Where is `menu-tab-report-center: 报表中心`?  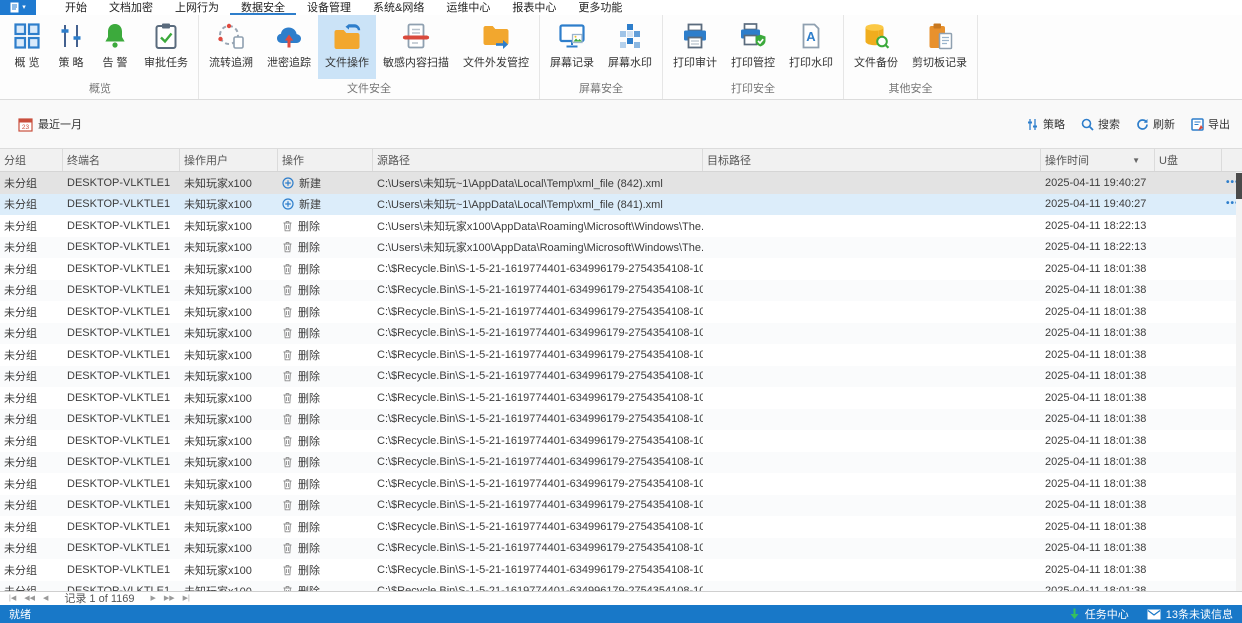 menu-tab-report-center: 报表中心 is located at coordinates (534, 7).